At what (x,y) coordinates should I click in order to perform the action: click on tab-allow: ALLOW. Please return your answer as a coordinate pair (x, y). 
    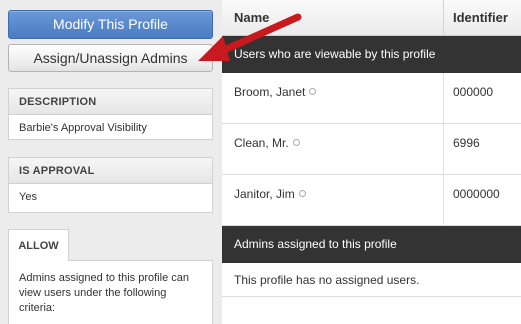
    Looking at the image, I should click on (38, 245).